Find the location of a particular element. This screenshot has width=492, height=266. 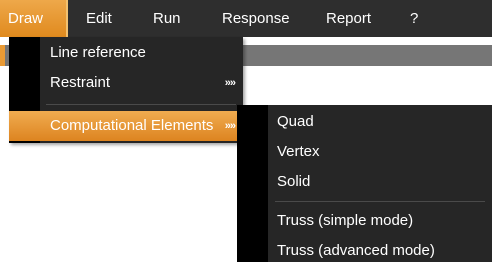

toolbar-accent is located at coordinates (2, 55).